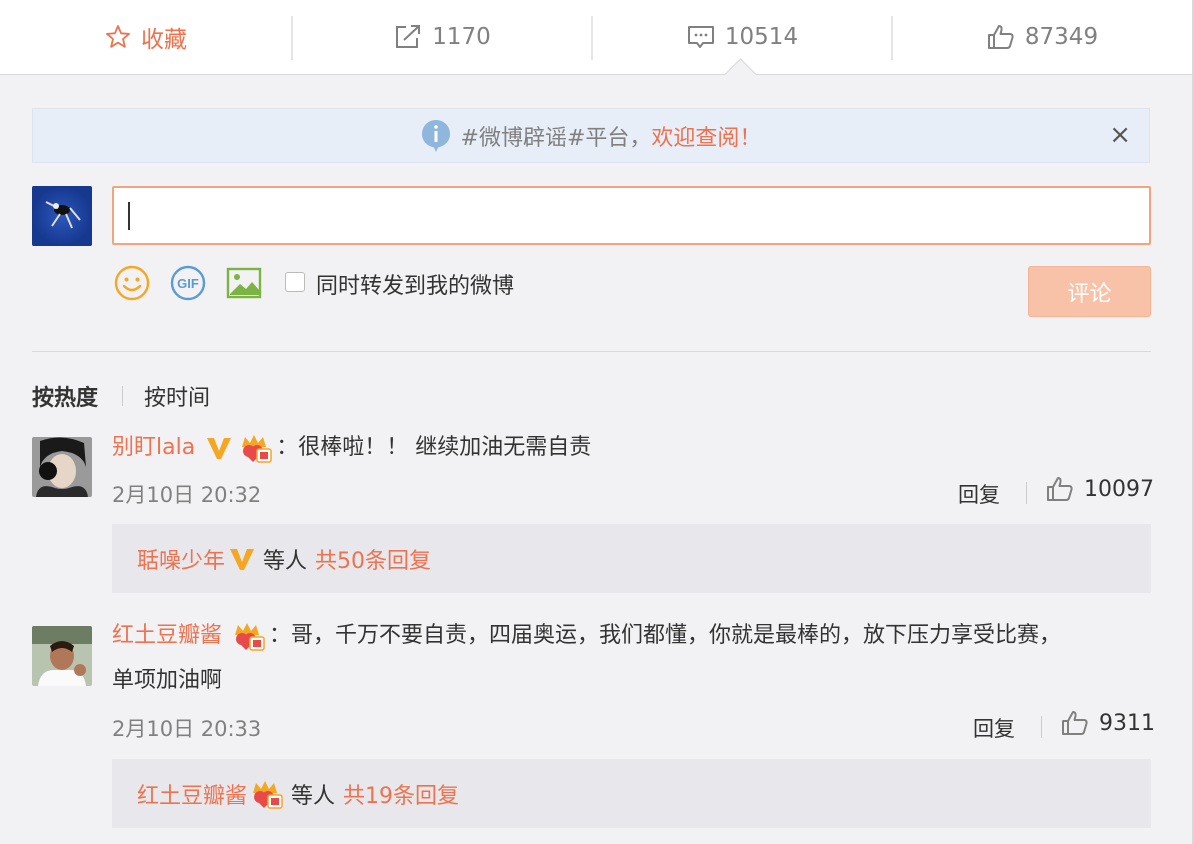  I want to click on text-cursor, so click(129, 216).